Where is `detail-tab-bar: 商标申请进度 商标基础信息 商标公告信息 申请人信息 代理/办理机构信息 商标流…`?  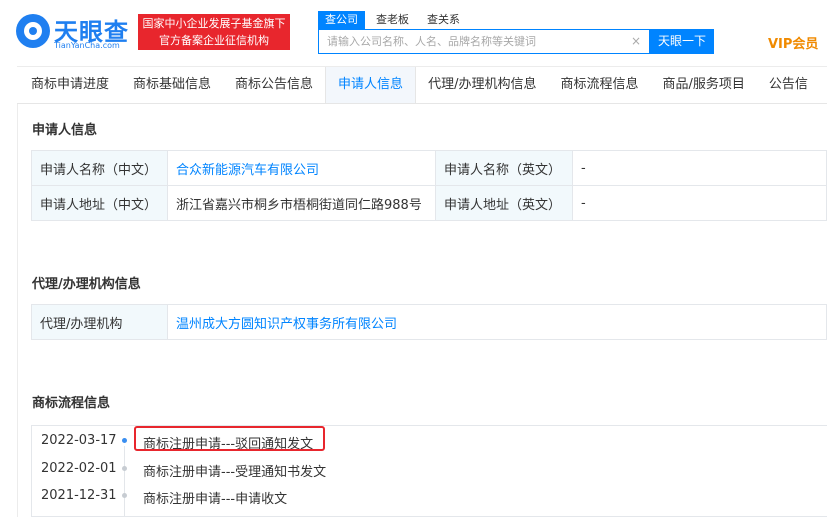
detail-tab-bar: 商标申请进度 商标基础信息 商标公告信息 申请人信息 代理/办理机构信息 商标流… is located at coordinates (422, 85).